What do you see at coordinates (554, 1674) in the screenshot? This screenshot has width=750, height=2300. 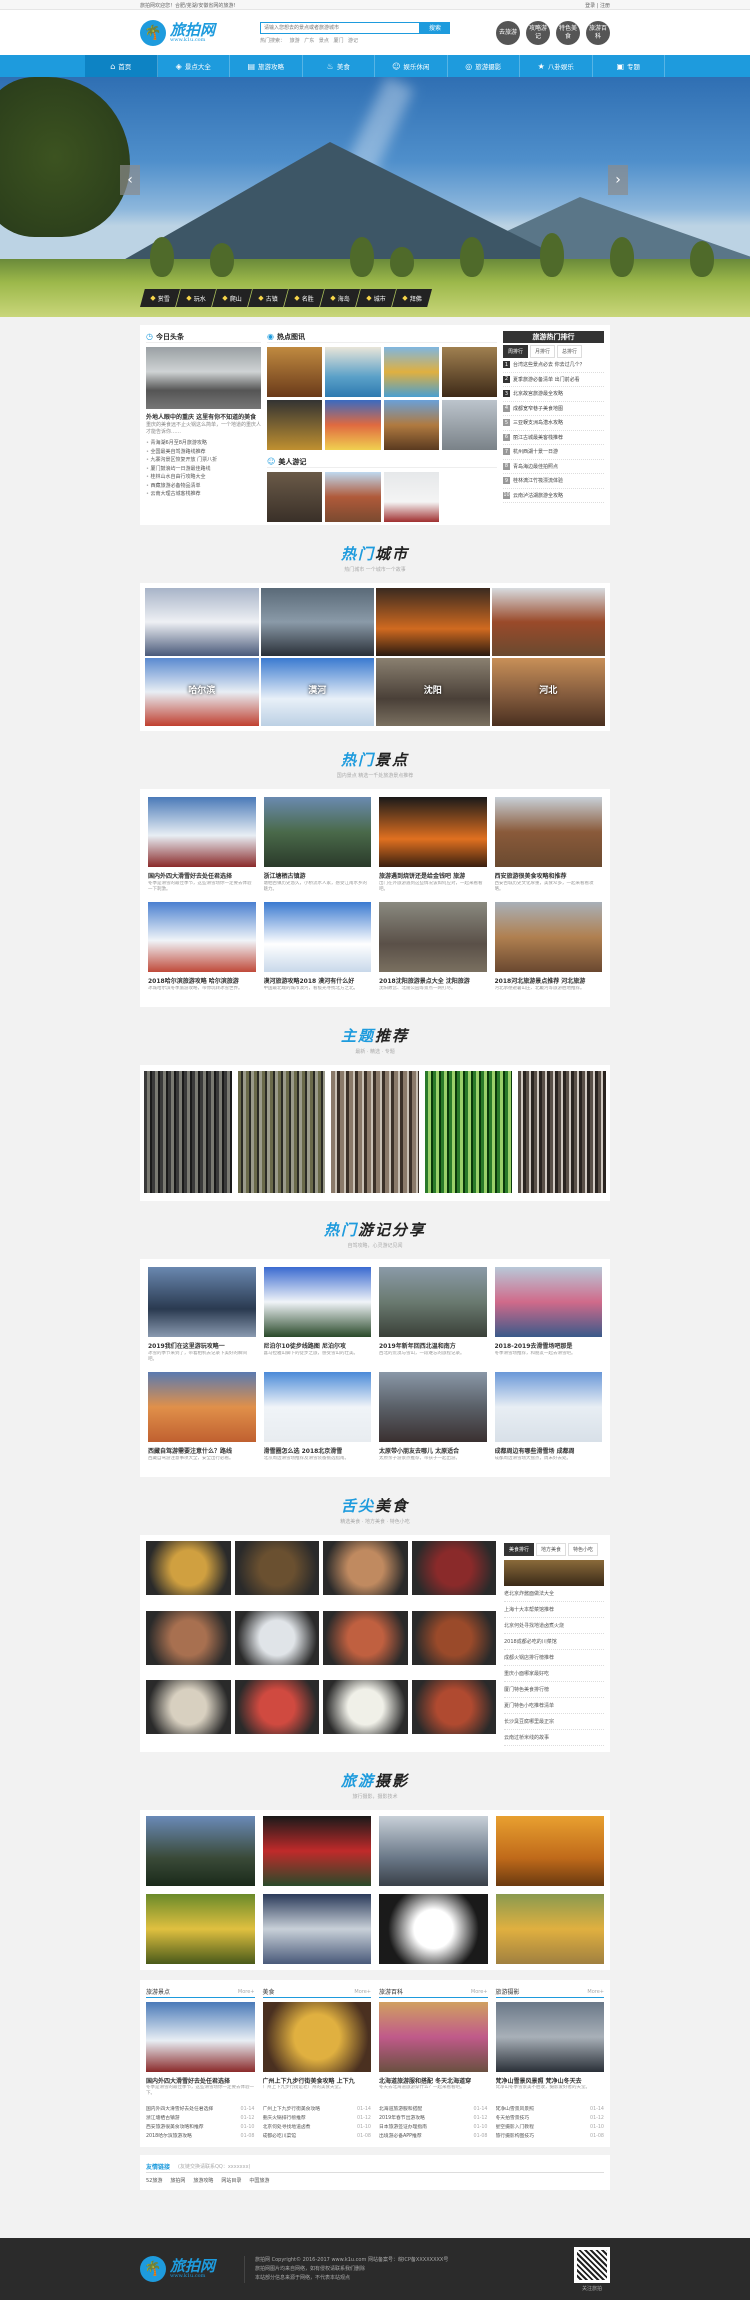 I see `food-list-item: 重庆小面哪家最好吃` at bounding box center [554, 1674].